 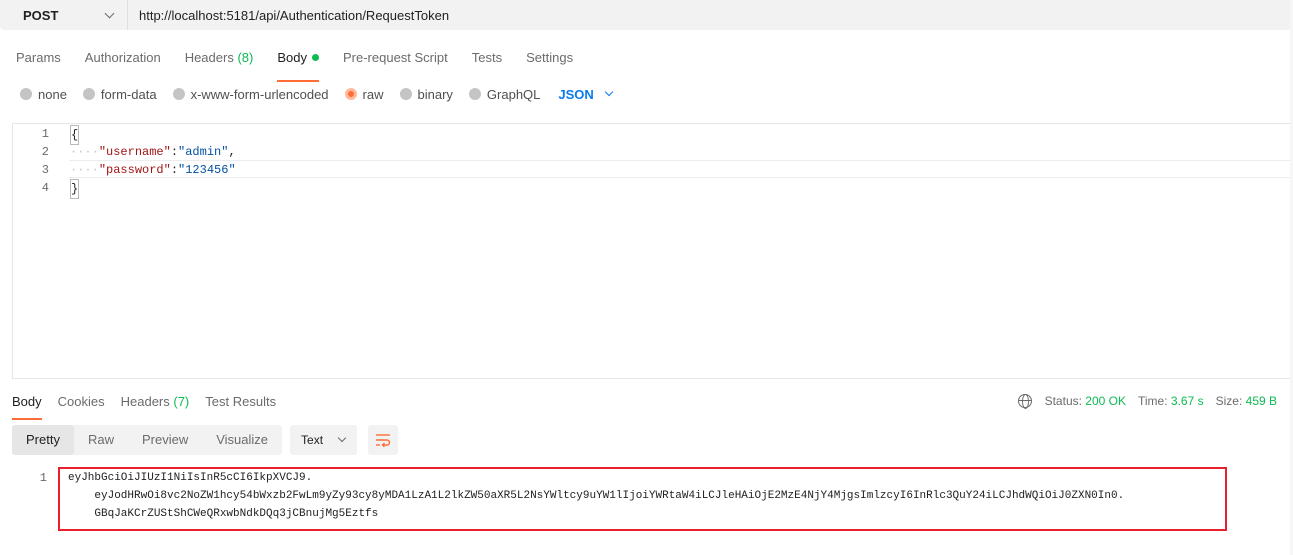 I want to click on radio-none: none, so click(x=43, y=94).